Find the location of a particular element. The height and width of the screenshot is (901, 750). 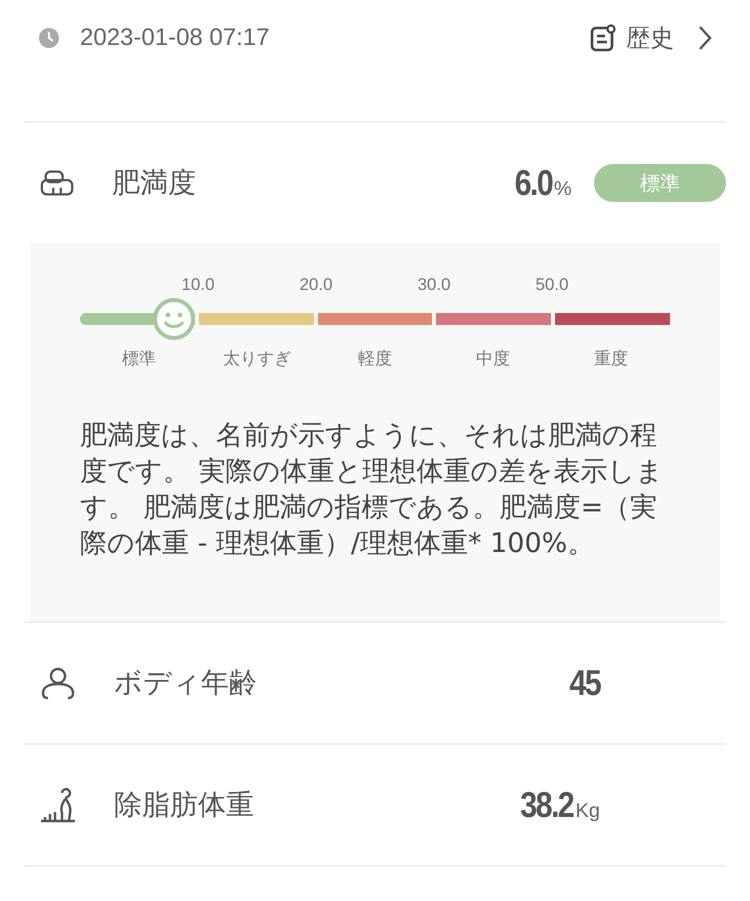

metric-label: ボディ年齢 is located at coordinates (186, 683).